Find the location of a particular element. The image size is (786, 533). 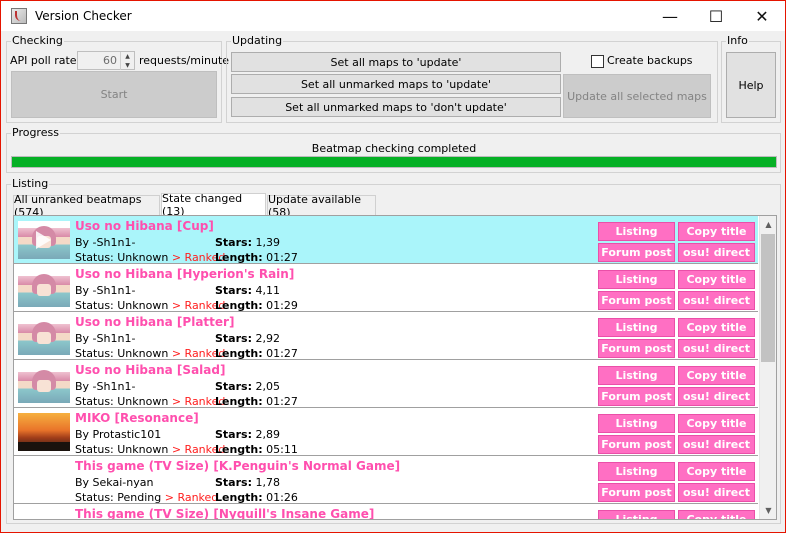

beatmap-title: Uso no Hibana [Salad] is located at coordinates (150, 370).